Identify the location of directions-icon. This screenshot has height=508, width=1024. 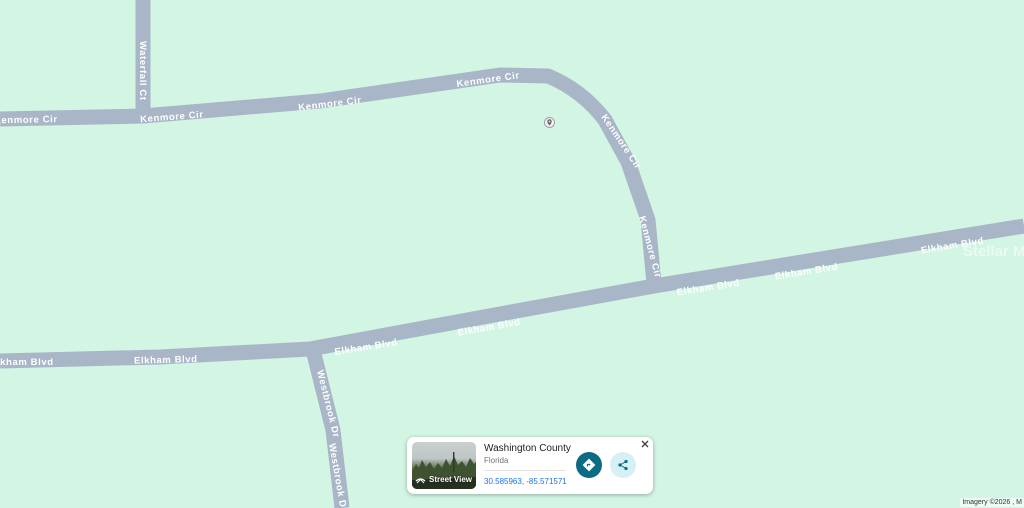
(589, 465).